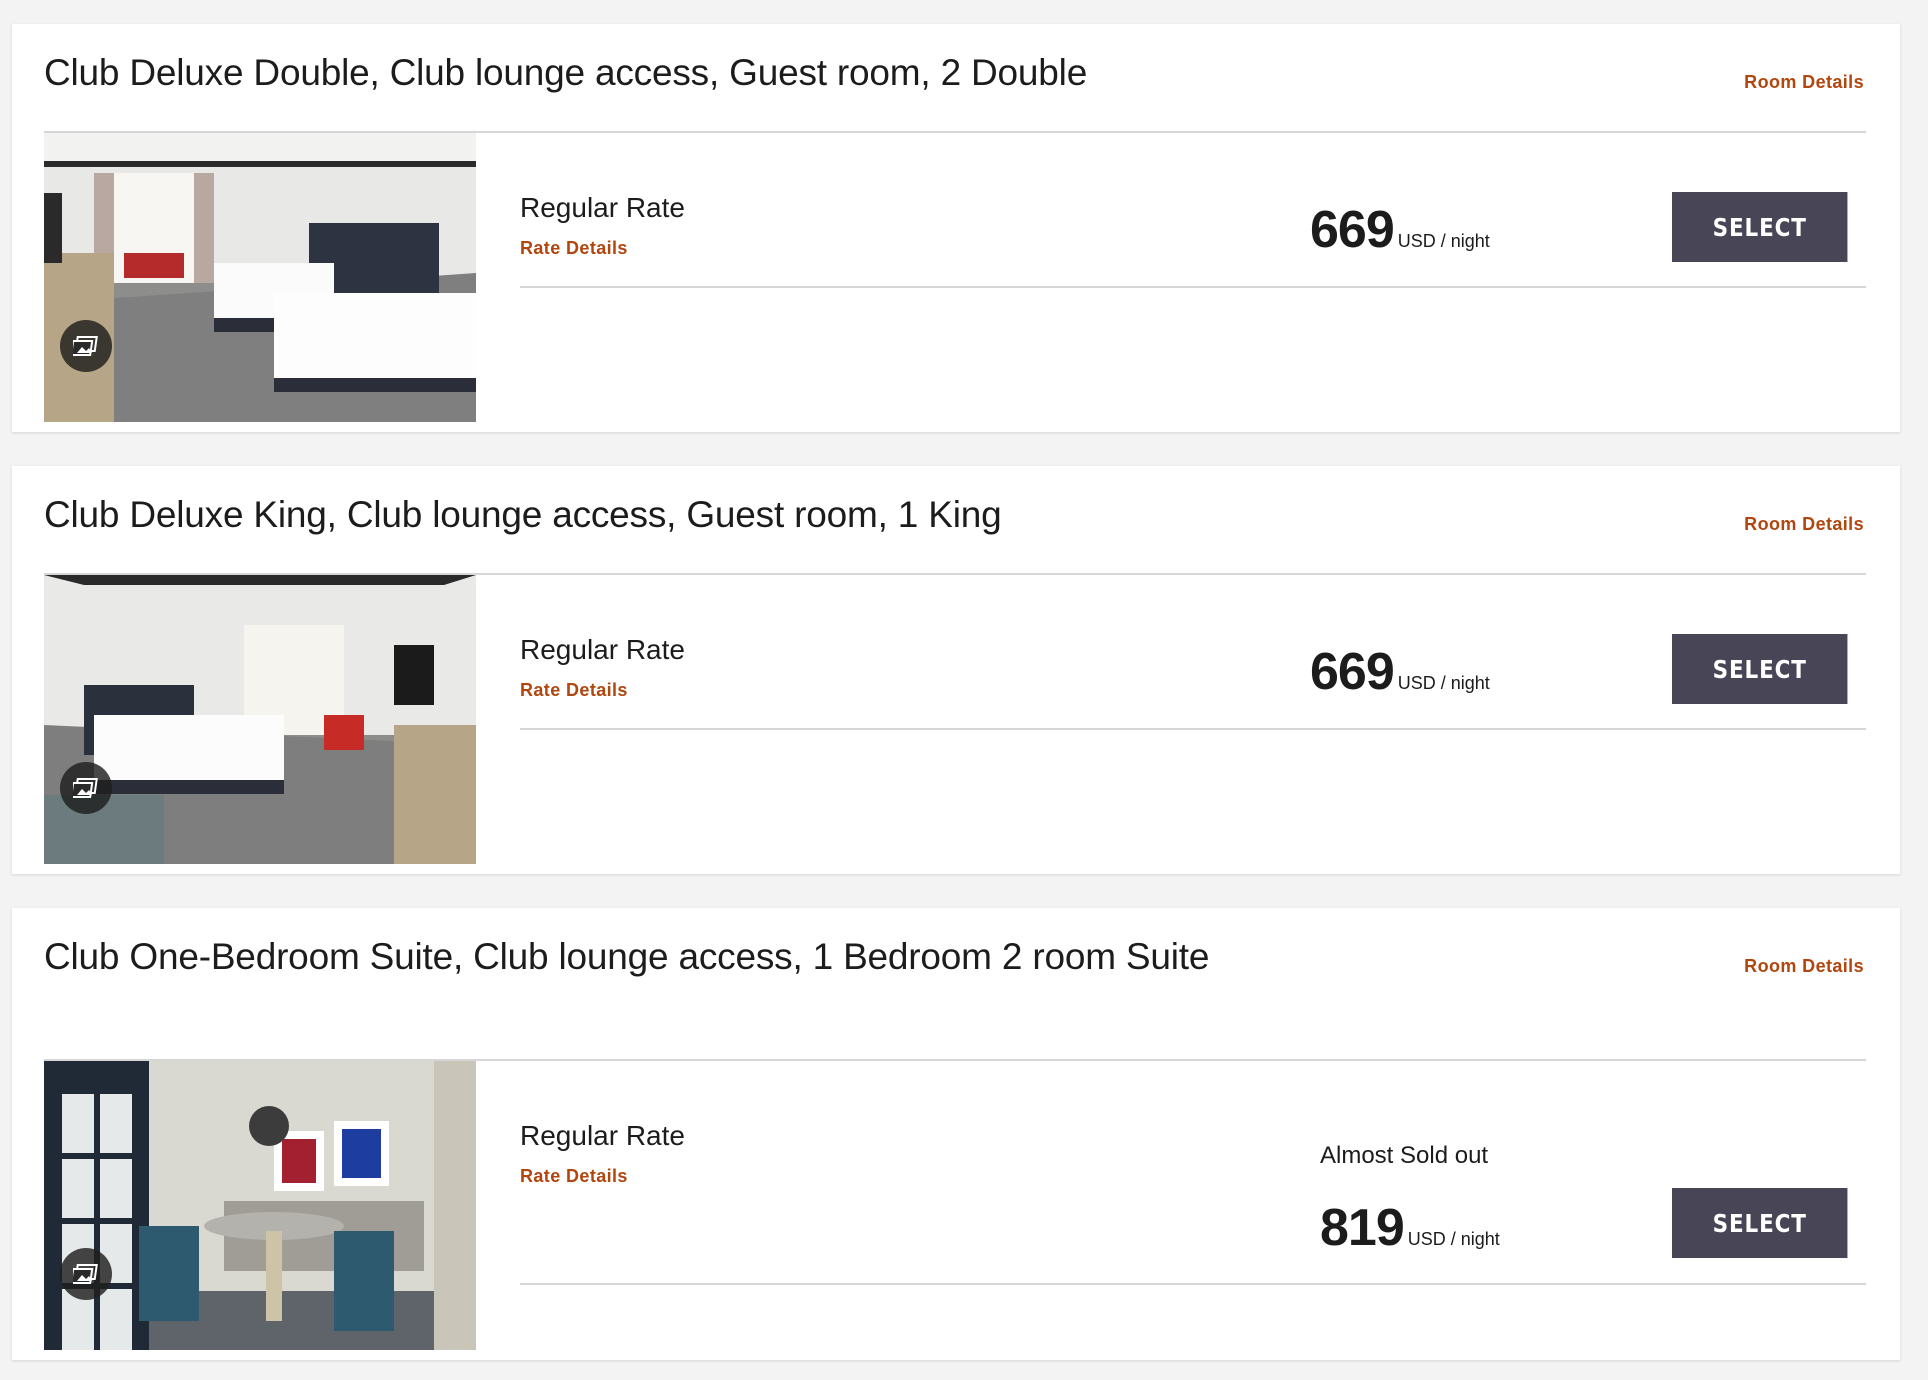  What do you see at coordinates (1362, 1228) in the screenshot?
I see `price-amount: 819` at bounding box center [1362, 1228].